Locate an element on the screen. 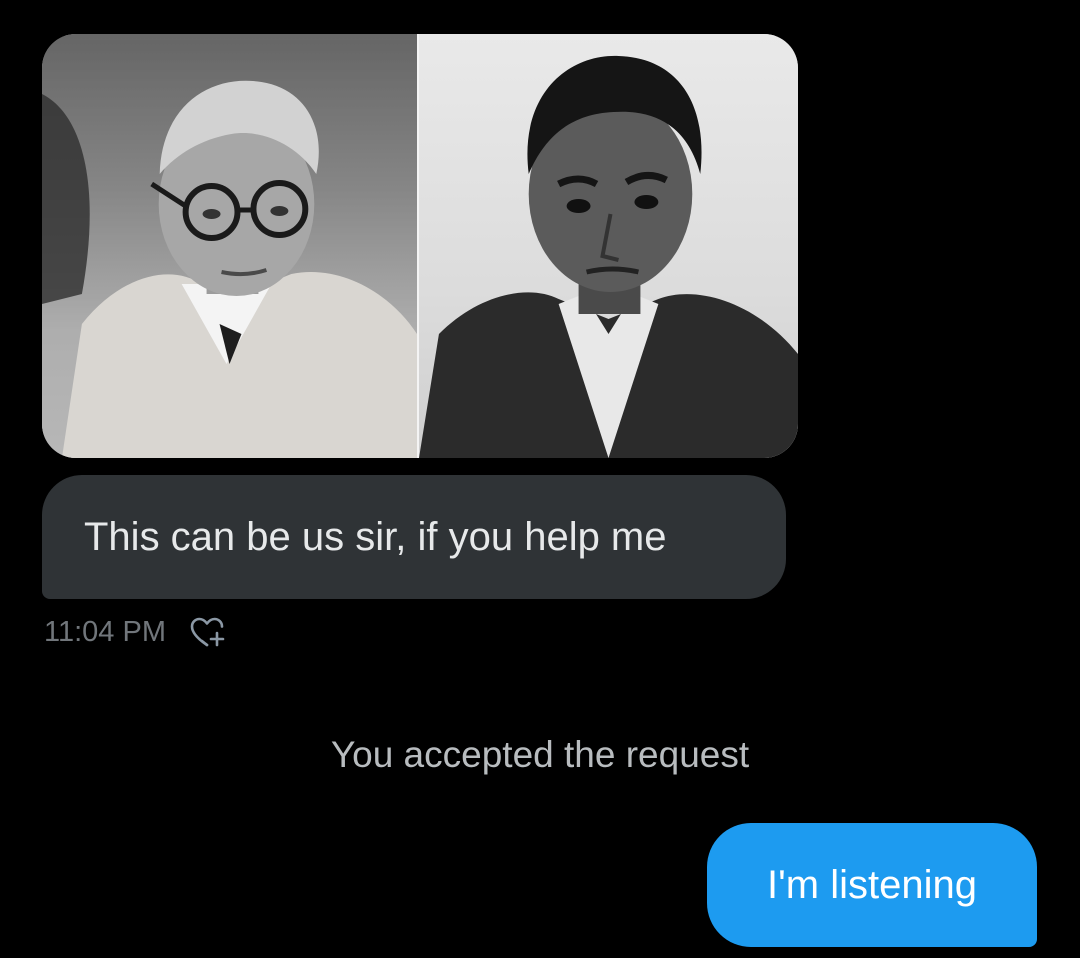 This screenshot has width=1080, height=958. add-reaction-heart-icon is located at coordinates (208, 632).